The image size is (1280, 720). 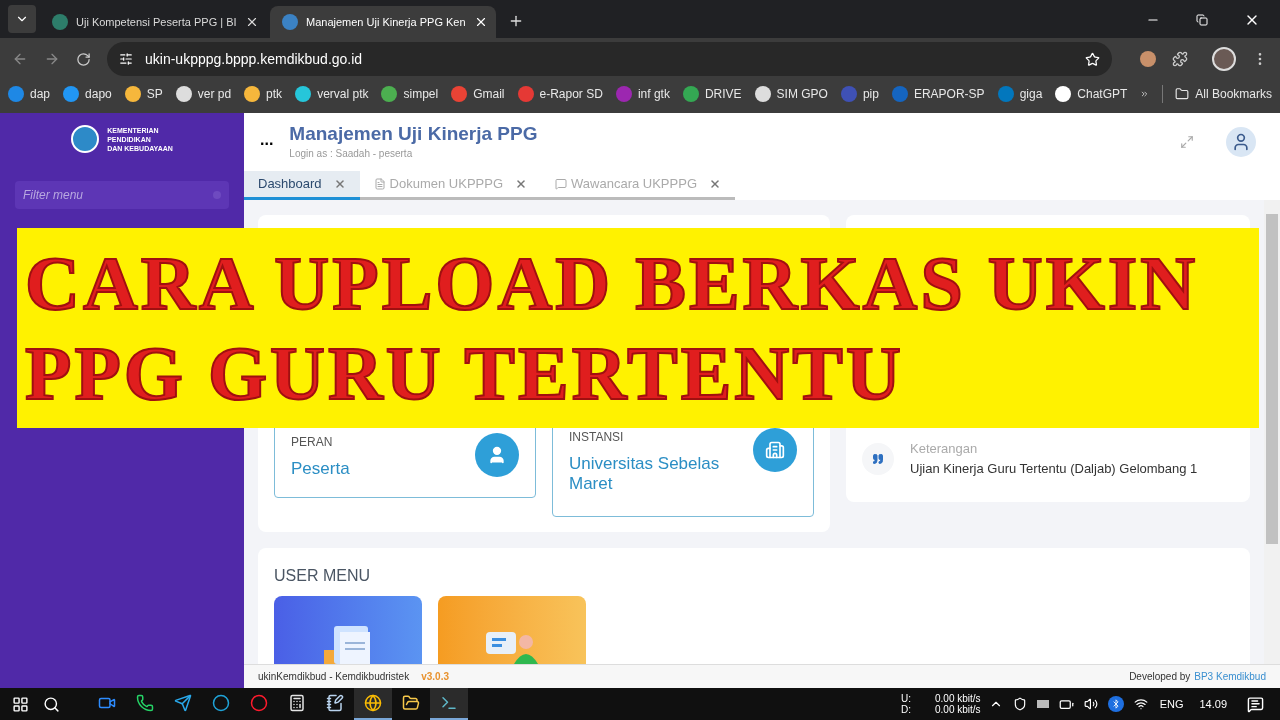 What do you see at coordinates (597, 437) in the screenshot?
I see `card-label: INSTANSI` at bounding box center [597, 437].